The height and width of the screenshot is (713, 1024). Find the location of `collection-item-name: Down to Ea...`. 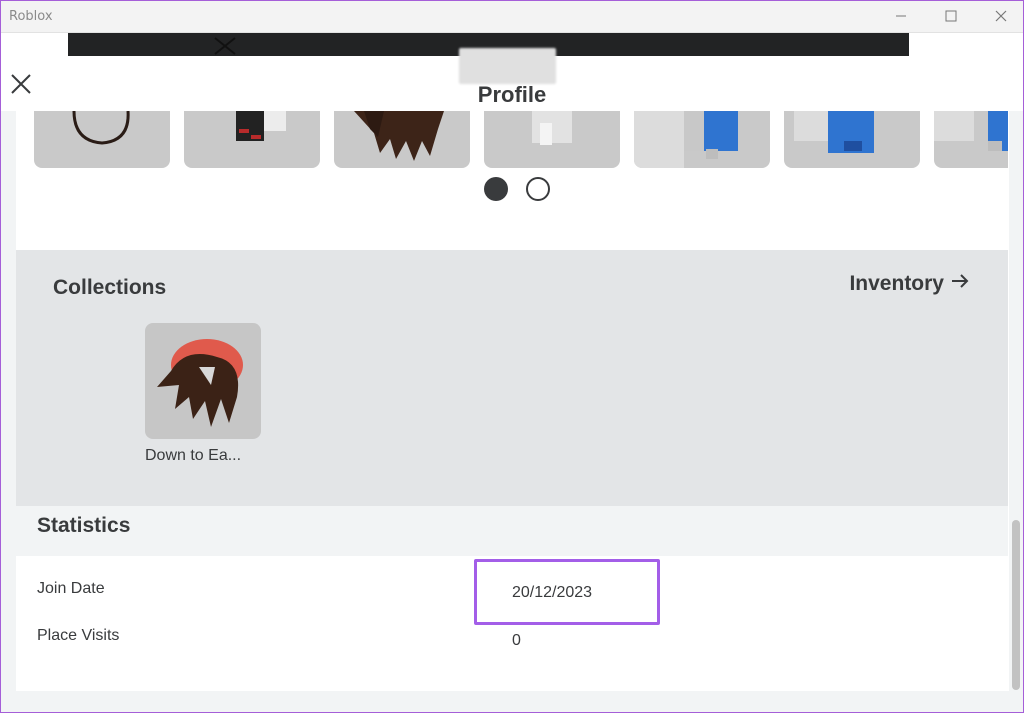

collection-item-name: Down to Ea... is located at coordinates (193, 455).